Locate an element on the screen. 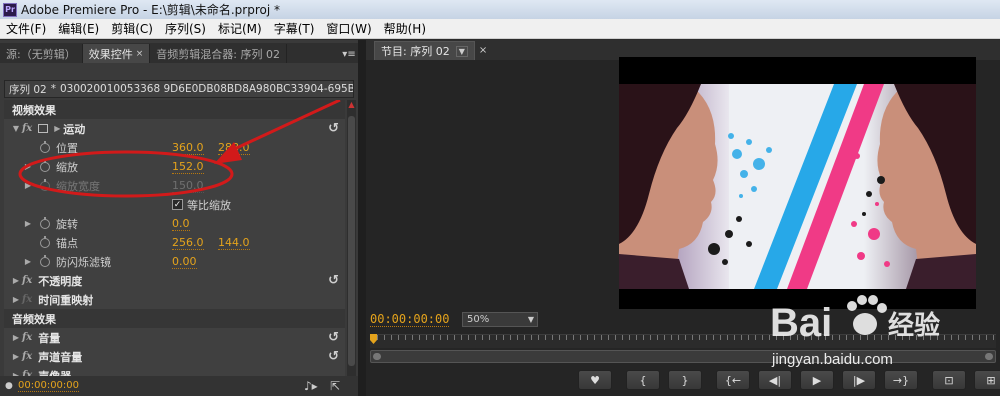 This screenshot has width=1000, height=396. menu-sequence: 序列(S) is located at coordinates (185, 28).